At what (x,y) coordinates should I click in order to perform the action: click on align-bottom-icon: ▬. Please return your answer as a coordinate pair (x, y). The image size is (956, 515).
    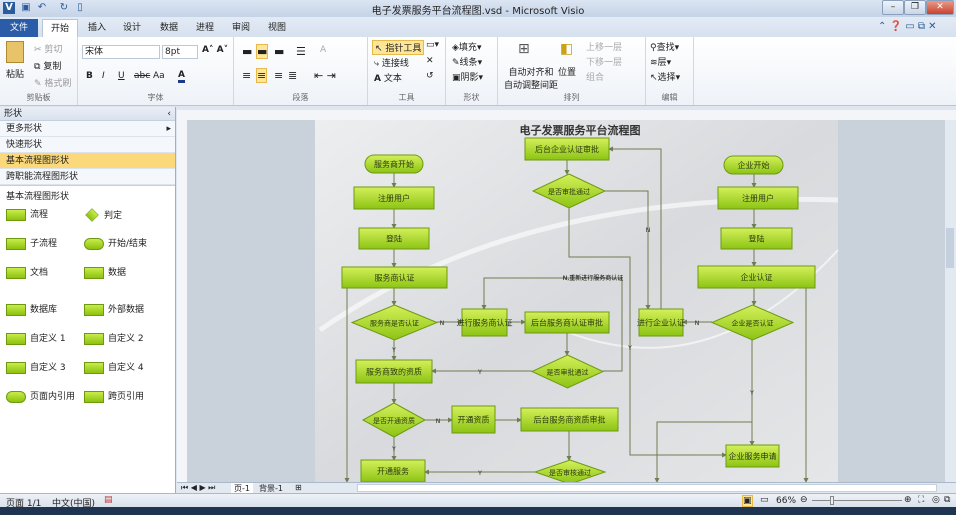
    Looking at the image, I should click on (279, 51).